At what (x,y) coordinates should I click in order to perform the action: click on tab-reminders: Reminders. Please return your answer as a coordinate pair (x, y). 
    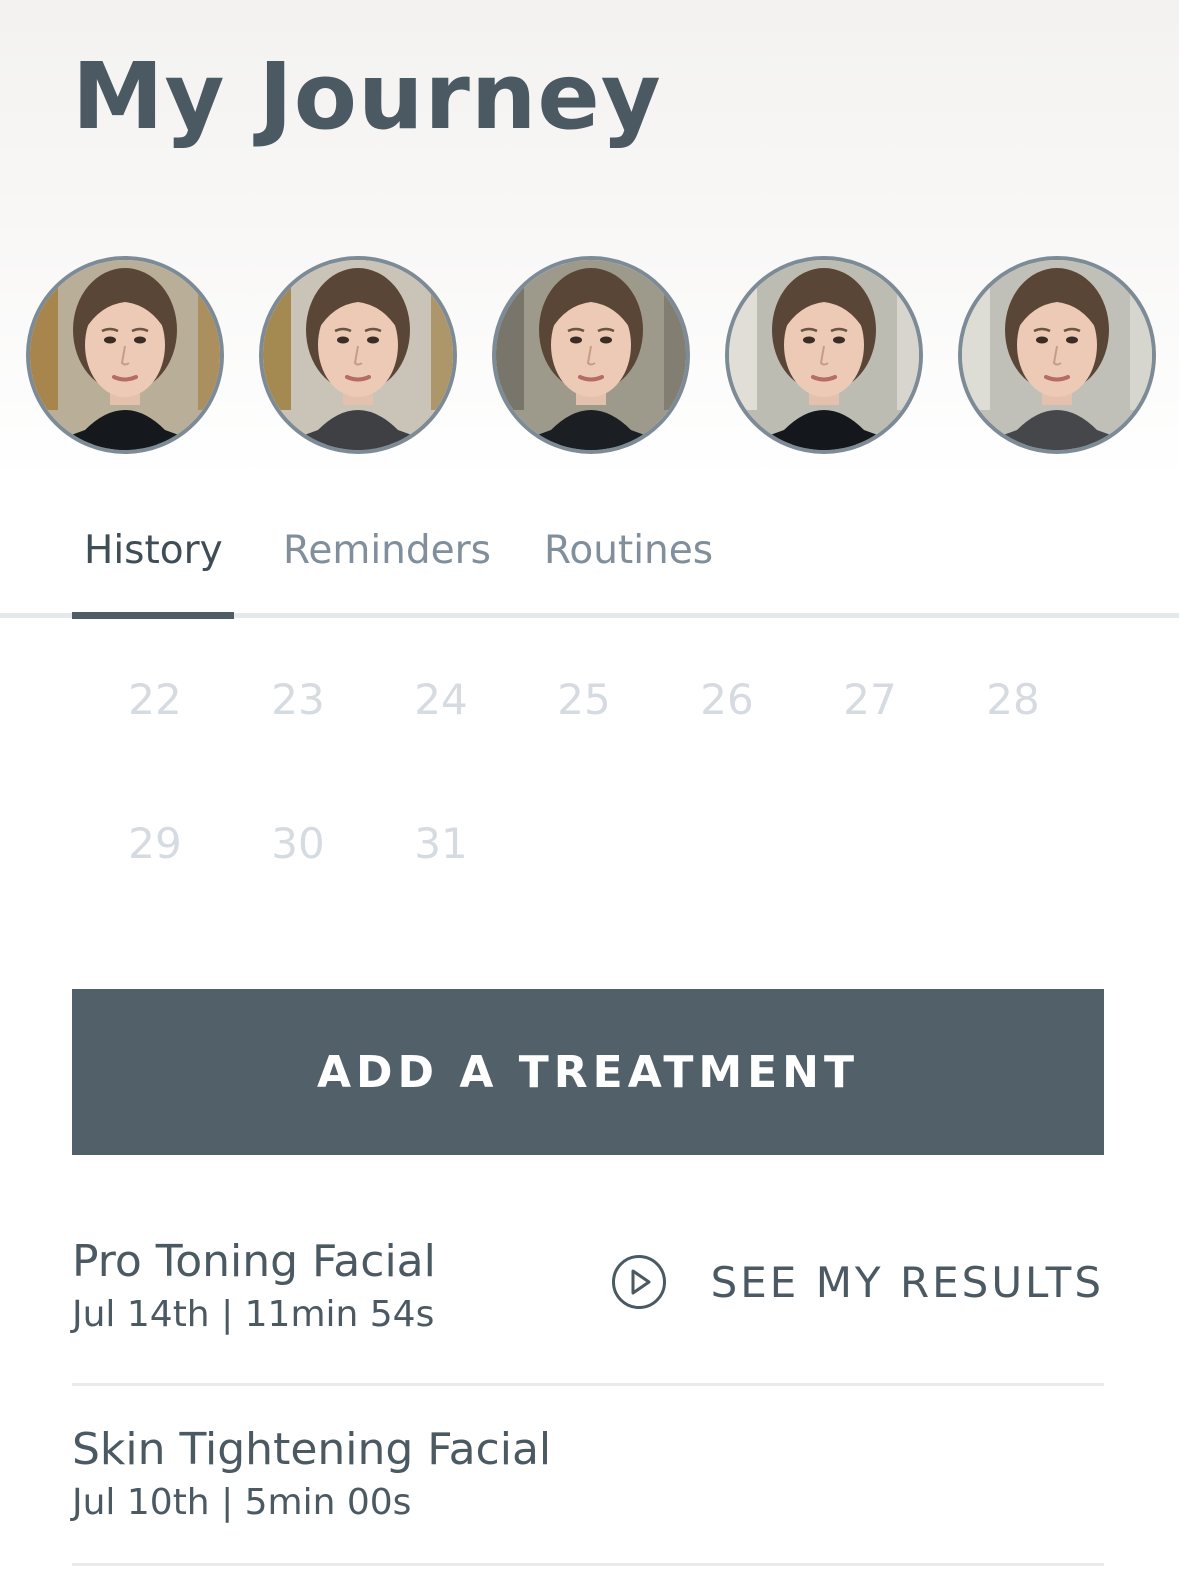
    Looking at the image, I should click on (387, 550).